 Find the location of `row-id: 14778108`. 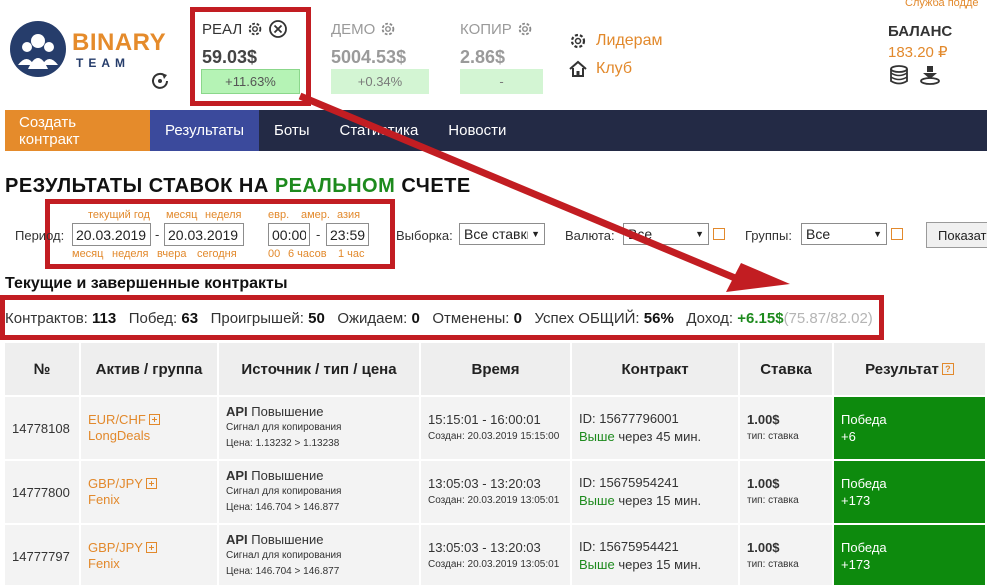

row-id: 14778108 is located at coordinates (43, 428).